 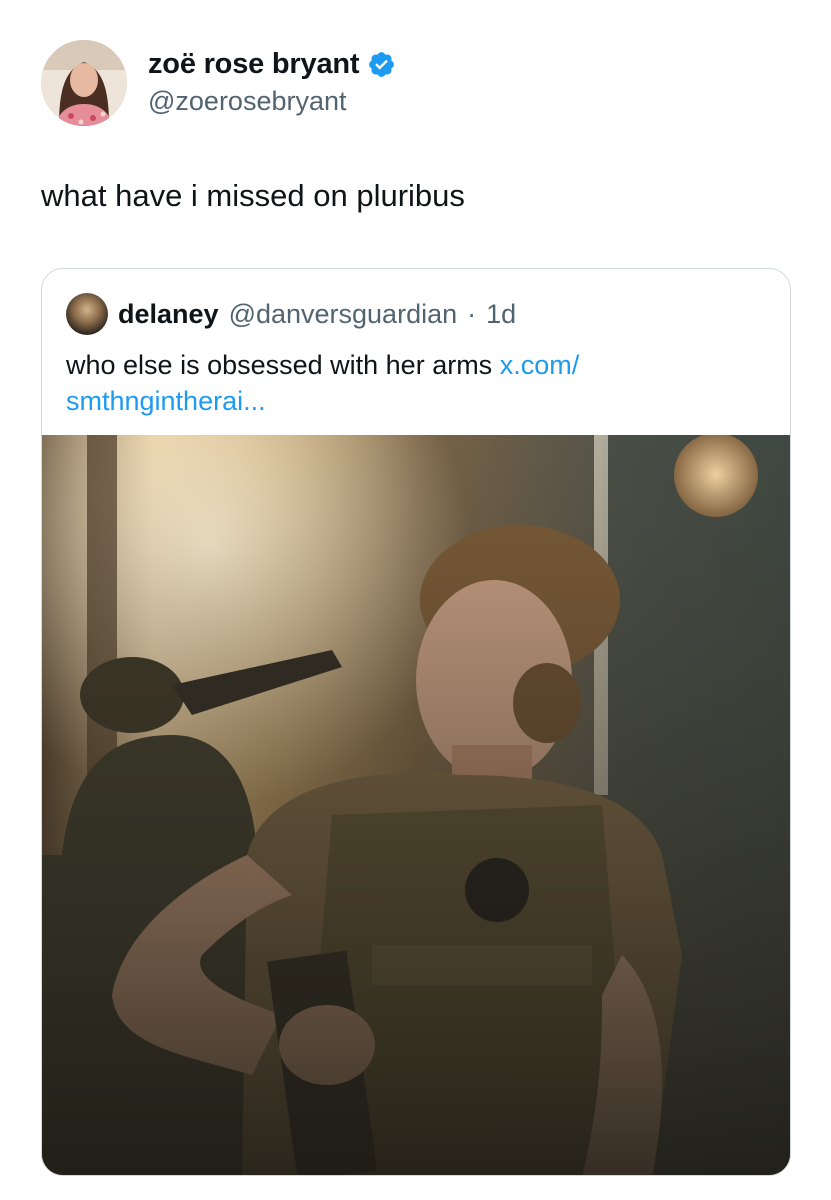 I want to click on quoted-author-handle: @danversguardian, so click(x=343, y=314).